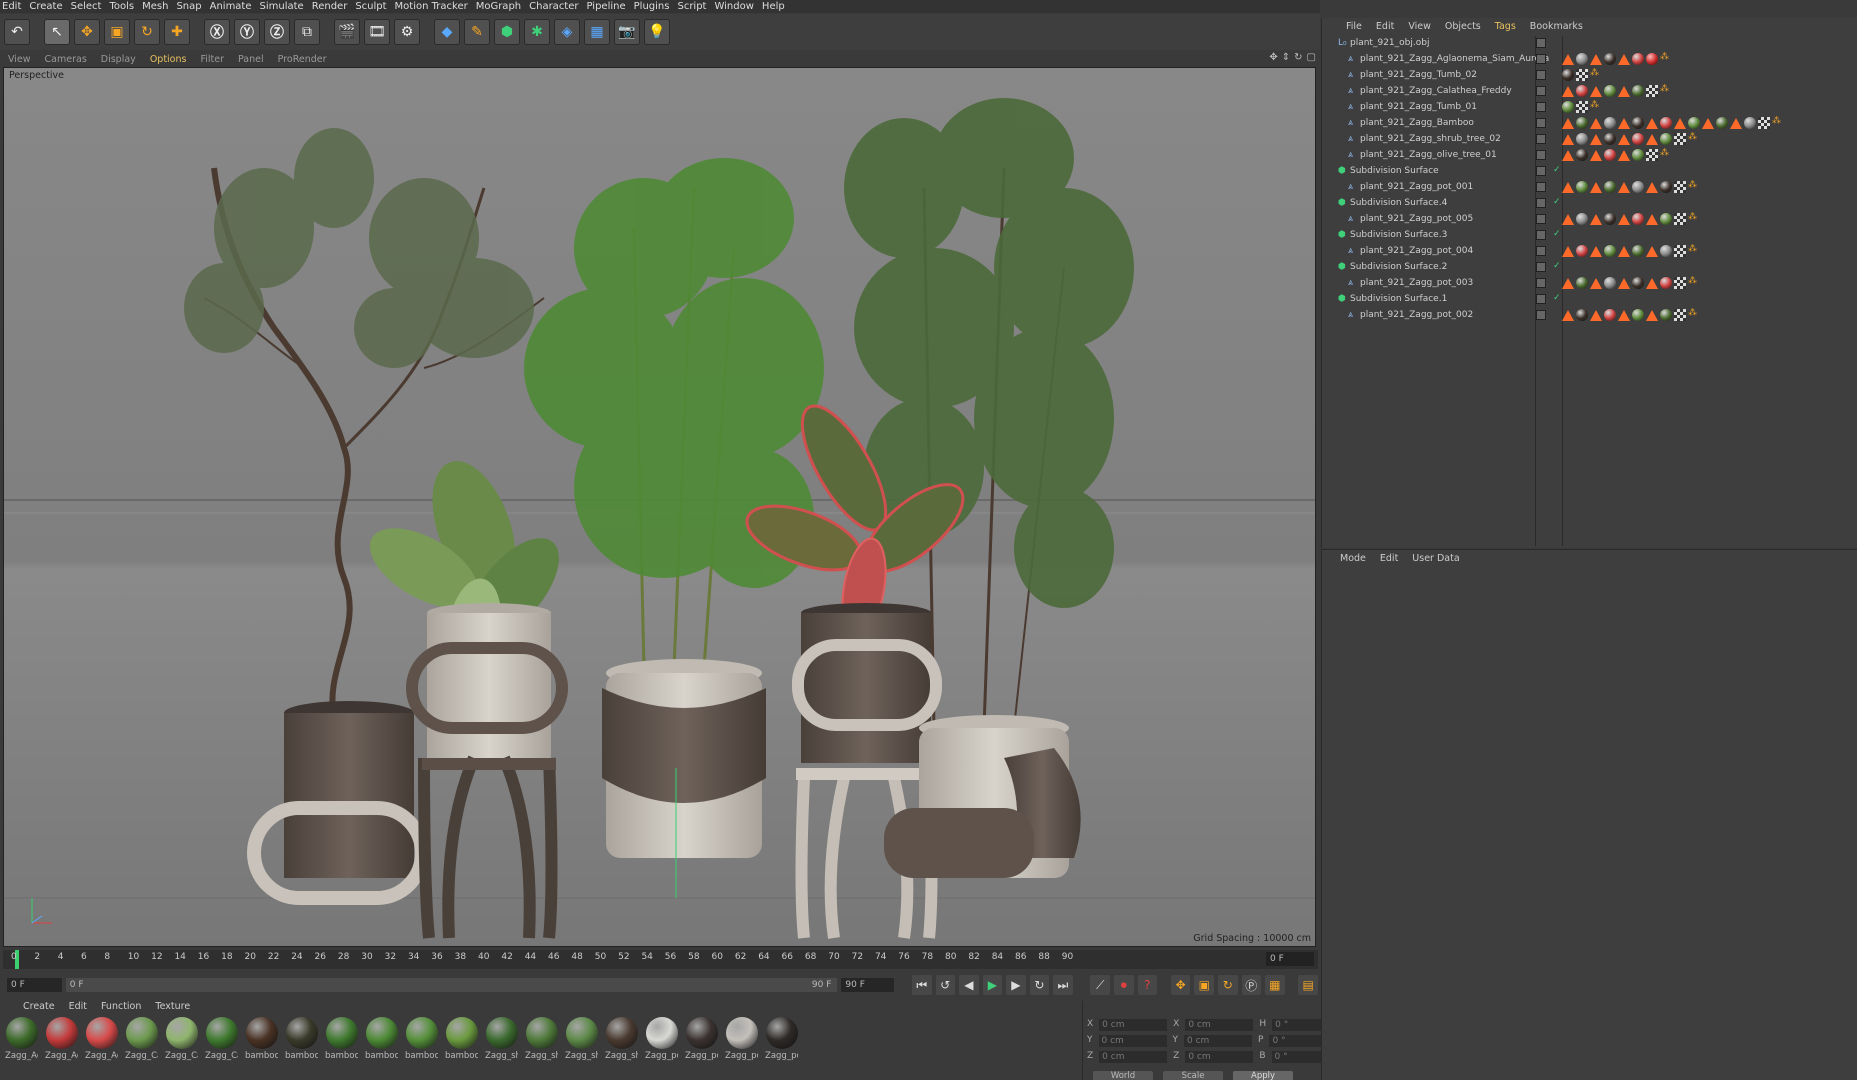 This screenshot has height=1080, width=1857. I want to click on menu-item-character: Character, so click(557, 6).